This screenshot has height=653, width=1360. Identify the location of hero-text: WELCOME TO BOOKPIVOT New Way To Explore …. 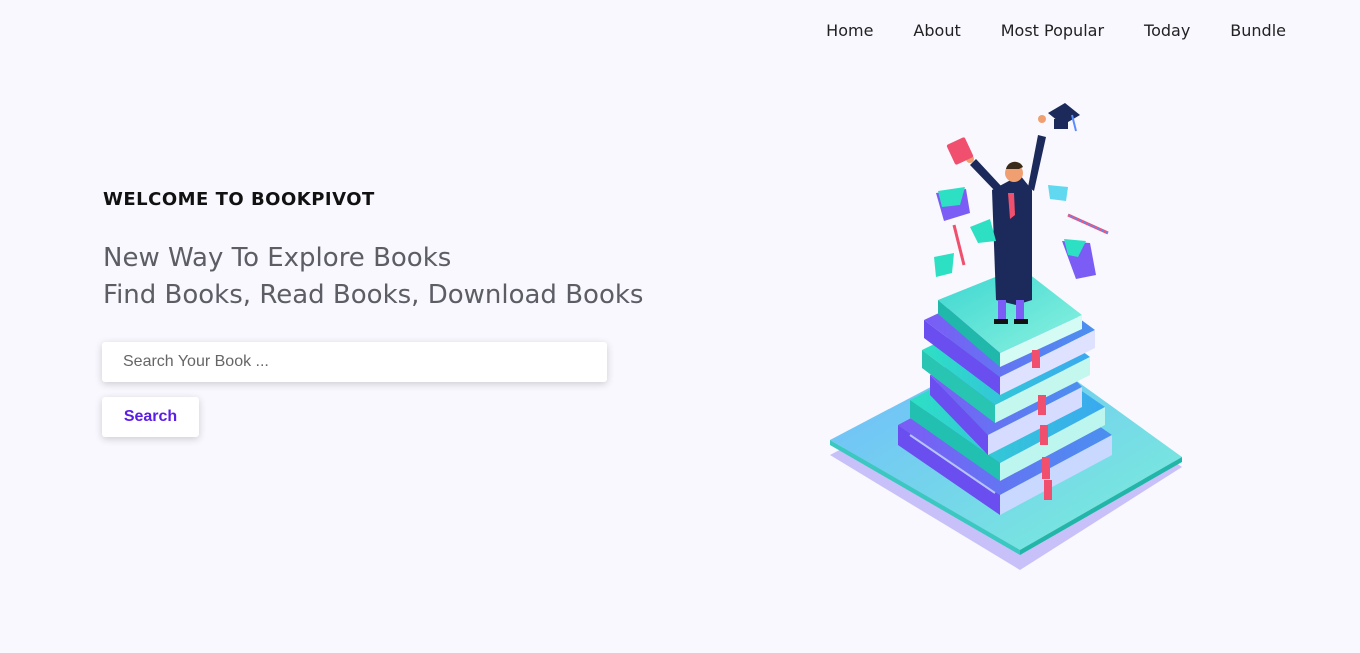
(403, 251).